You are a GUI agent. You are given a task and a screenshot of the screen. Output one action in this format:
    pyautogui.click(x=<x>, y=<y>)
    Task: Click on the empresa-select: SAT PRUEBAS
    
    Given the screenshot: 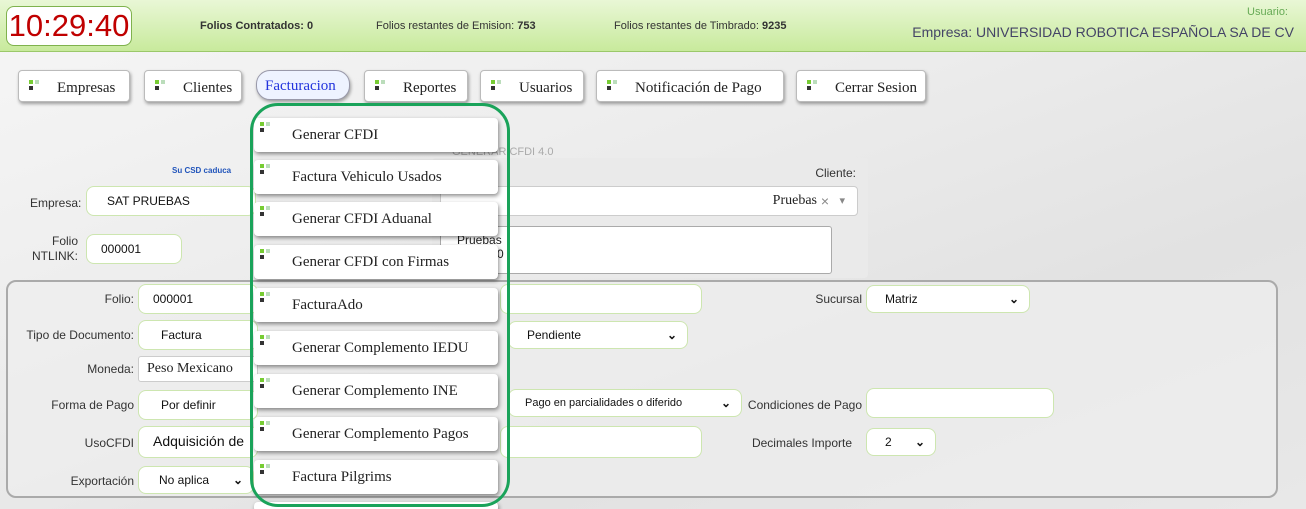 What is the action you would take?
    pyautogui.click(x=171, y=201)
    